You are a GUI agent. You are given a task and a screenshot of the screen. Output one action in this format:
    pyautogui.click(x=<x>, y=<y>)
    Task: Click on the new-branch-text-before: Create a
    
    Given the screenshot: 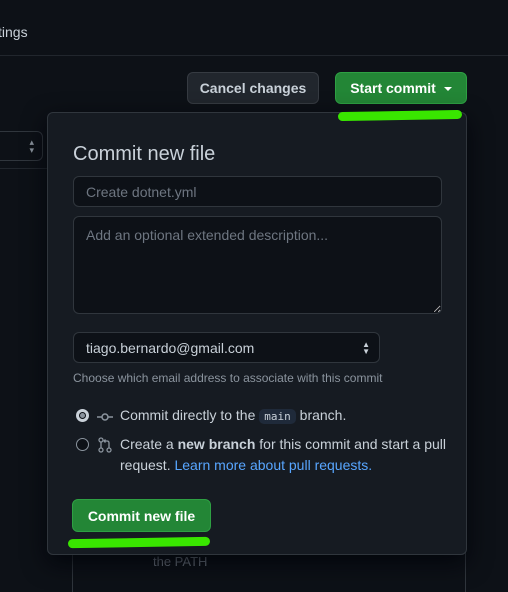 What is the action you would take?
    pyautogui.click(x=149, y=444)
    